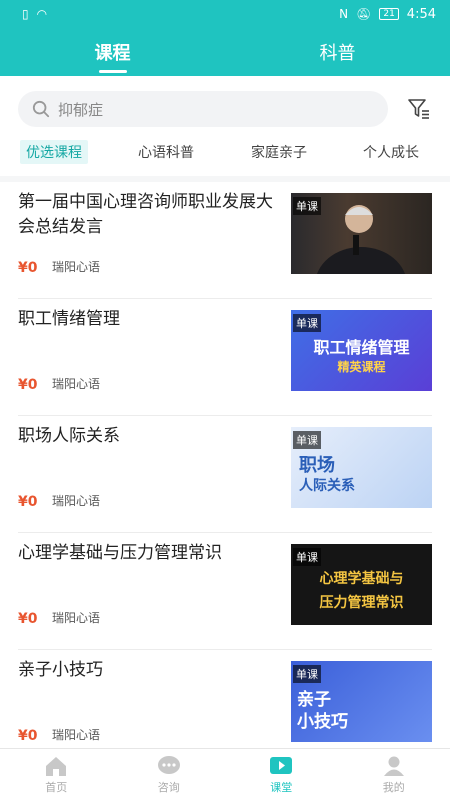  I want to click on course-thumbnail: 单课 亲子 小技巧, so click(361, 701).